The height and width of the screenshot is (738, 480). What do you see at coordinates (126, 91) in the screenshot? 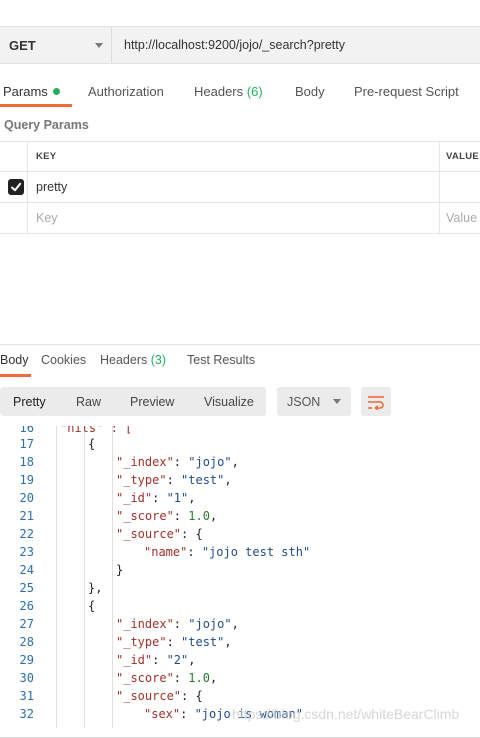
I see `tab-authorization: Authorization` at bounding box center [126, 91].